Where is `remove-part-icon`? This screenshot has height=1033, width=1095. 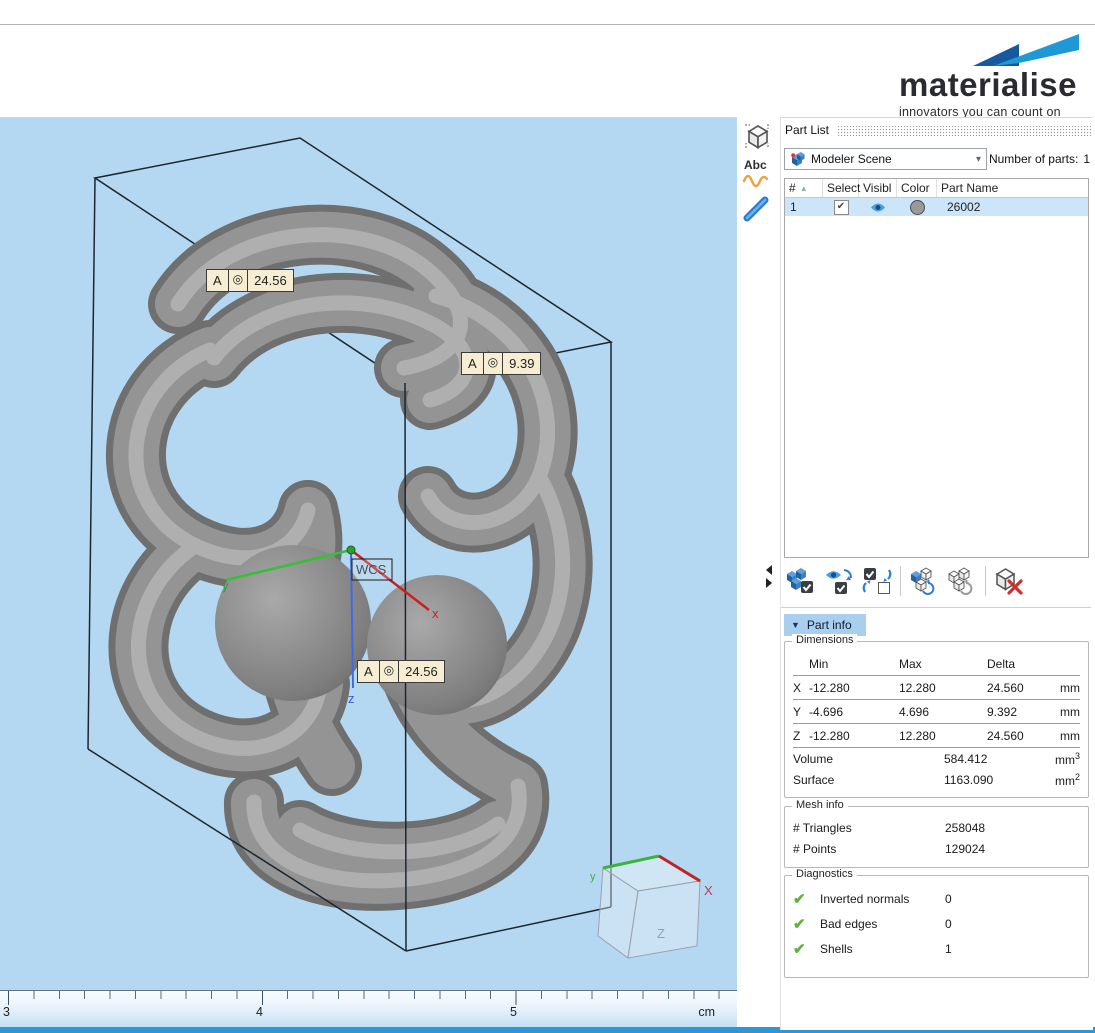
remove-part-icon is located at coordinates (1009, 581).